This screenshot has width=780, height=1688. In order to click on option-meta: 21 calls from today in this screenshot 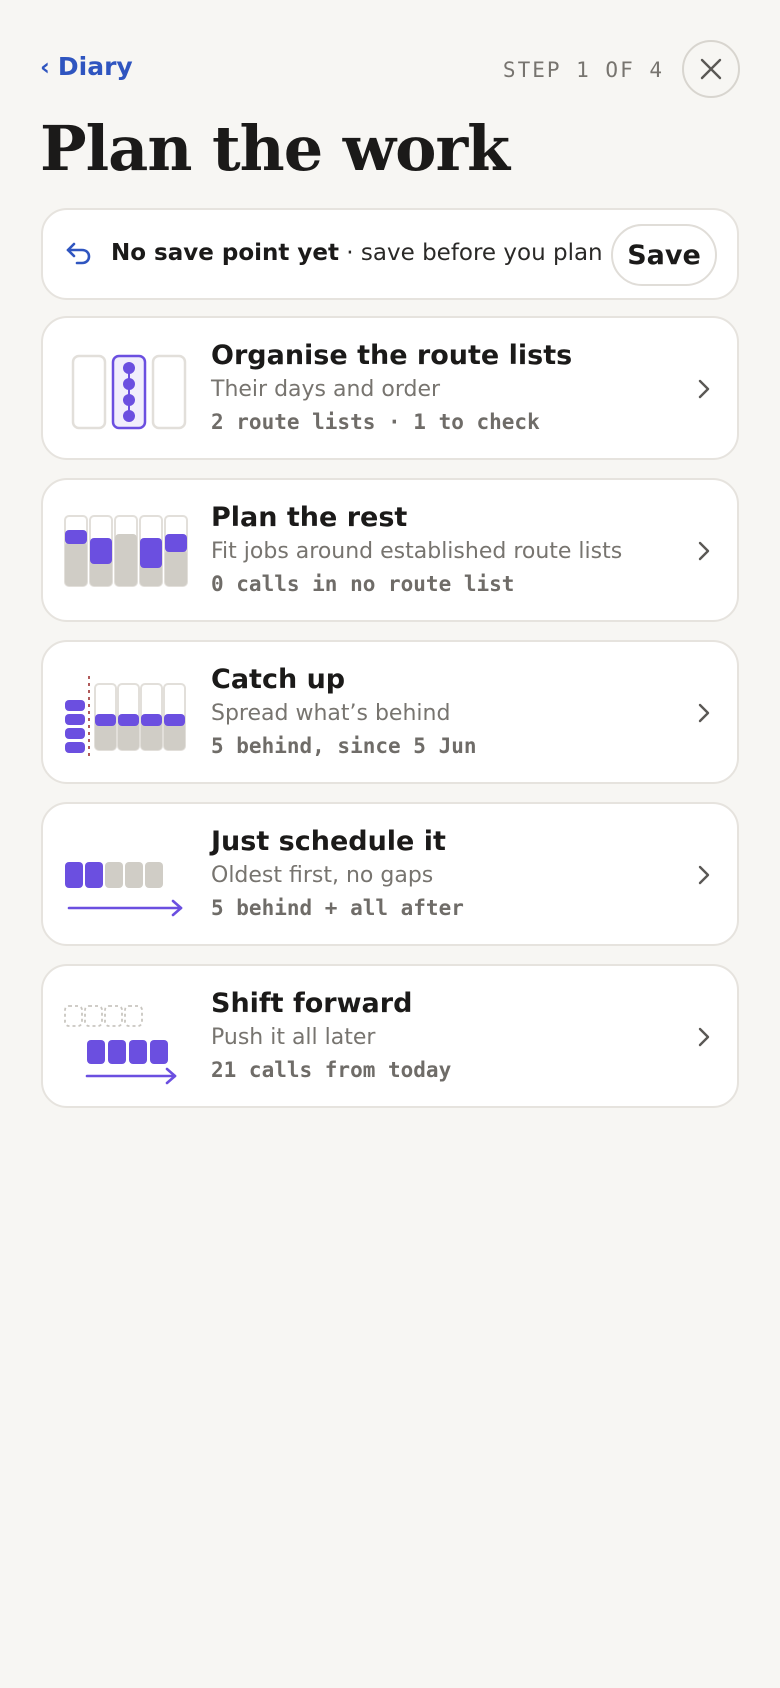, I will do `click(331, 1070)`.